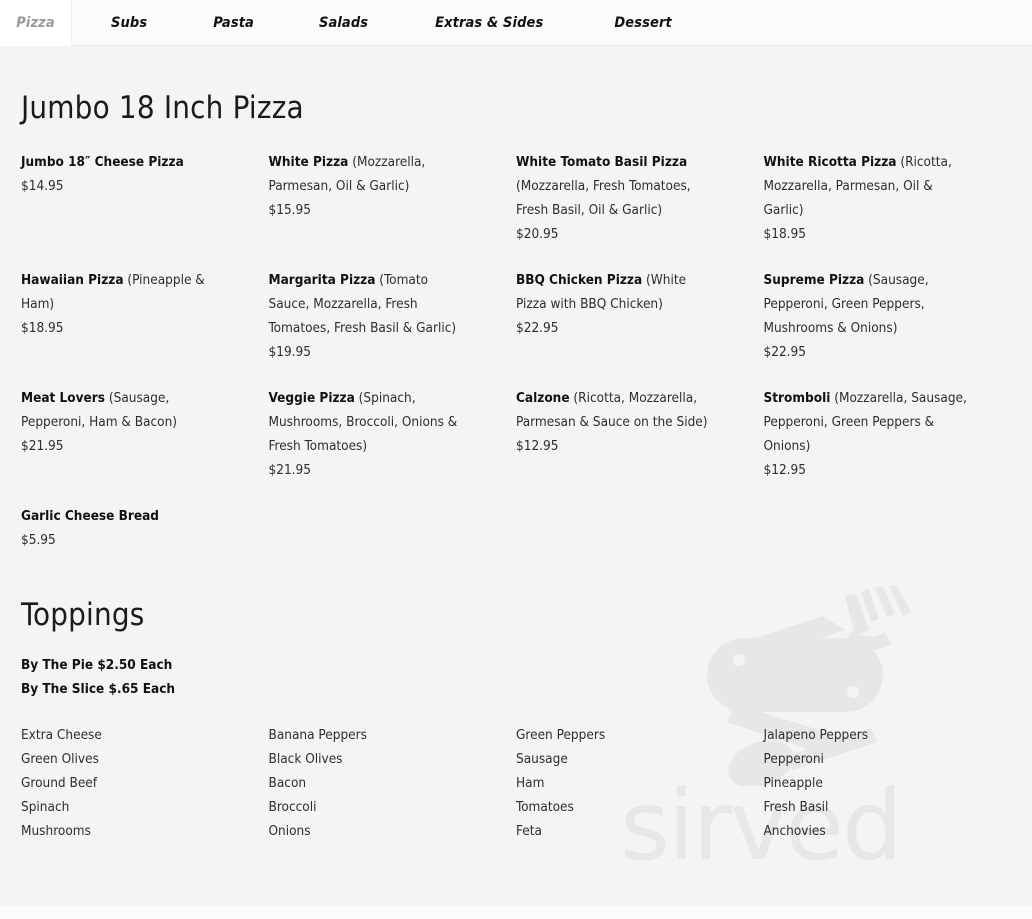 Image resolution: width=1032 pixels, height=919 pixels. Describe the element at coordinates (618, 735) in the screenshot. I see `topping-item: Green Peppers` at that location.